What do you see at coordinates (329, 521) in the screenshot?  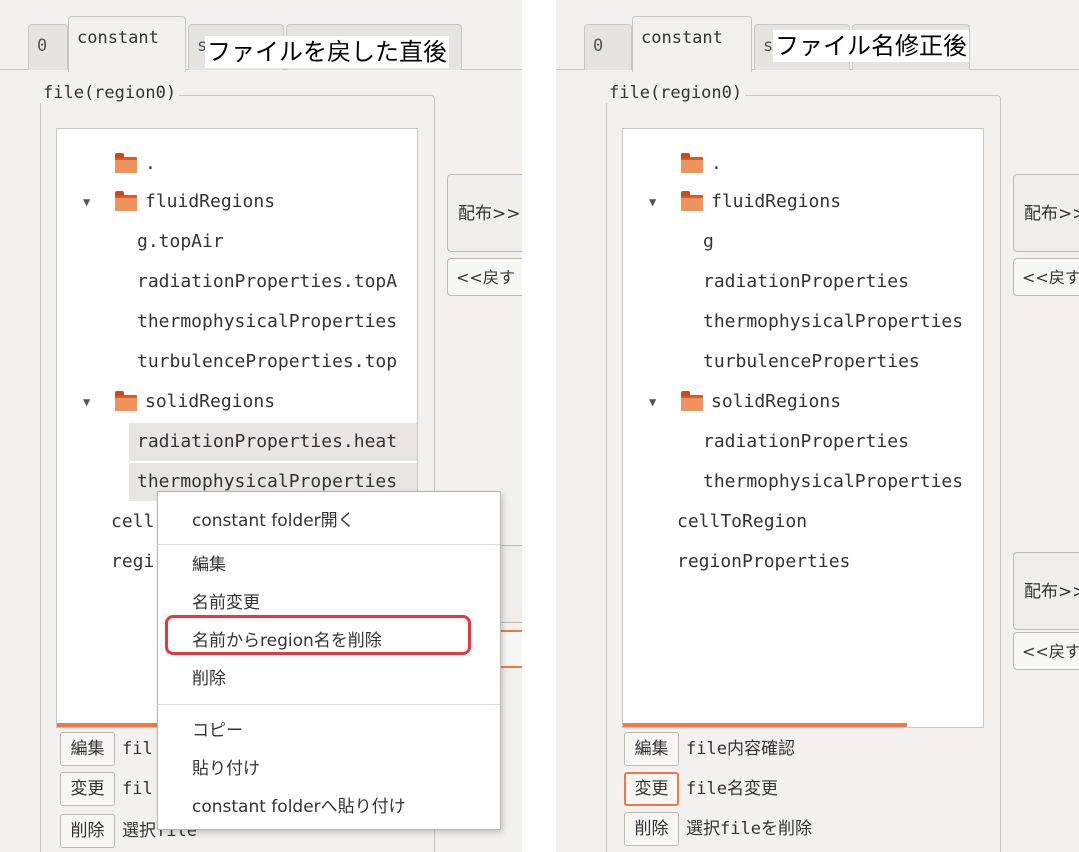 I see `menu-open-folder: constant folder開く` at bounding box center [329, 521].